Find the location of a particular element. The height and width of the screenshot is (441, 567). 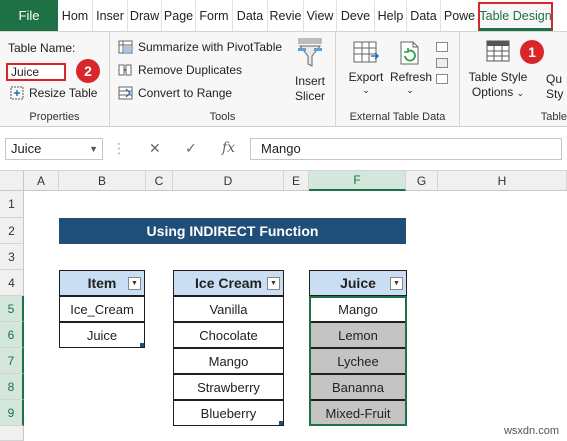

insert-slicer-label-1: Insert is located at coordinates (309, 81).